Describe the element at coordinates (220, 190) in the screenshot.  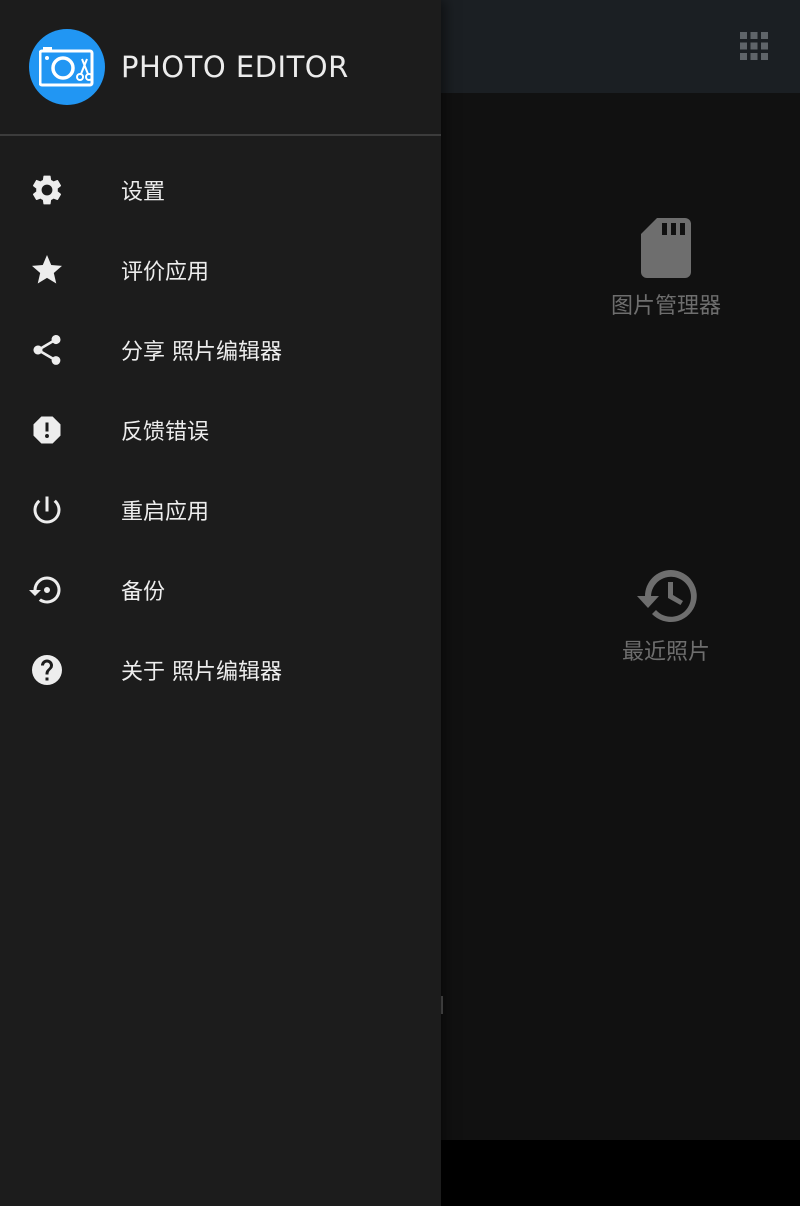
I see `menu-item-settings: 设置` at that location.